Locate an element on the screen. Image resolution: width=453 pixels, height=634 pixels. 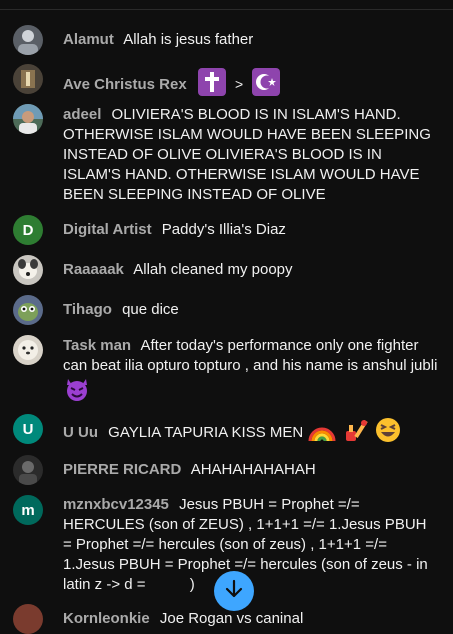
message-content: PIERRE RICARD AHAHAHAHAHAH is located at coordinates (250, 470).